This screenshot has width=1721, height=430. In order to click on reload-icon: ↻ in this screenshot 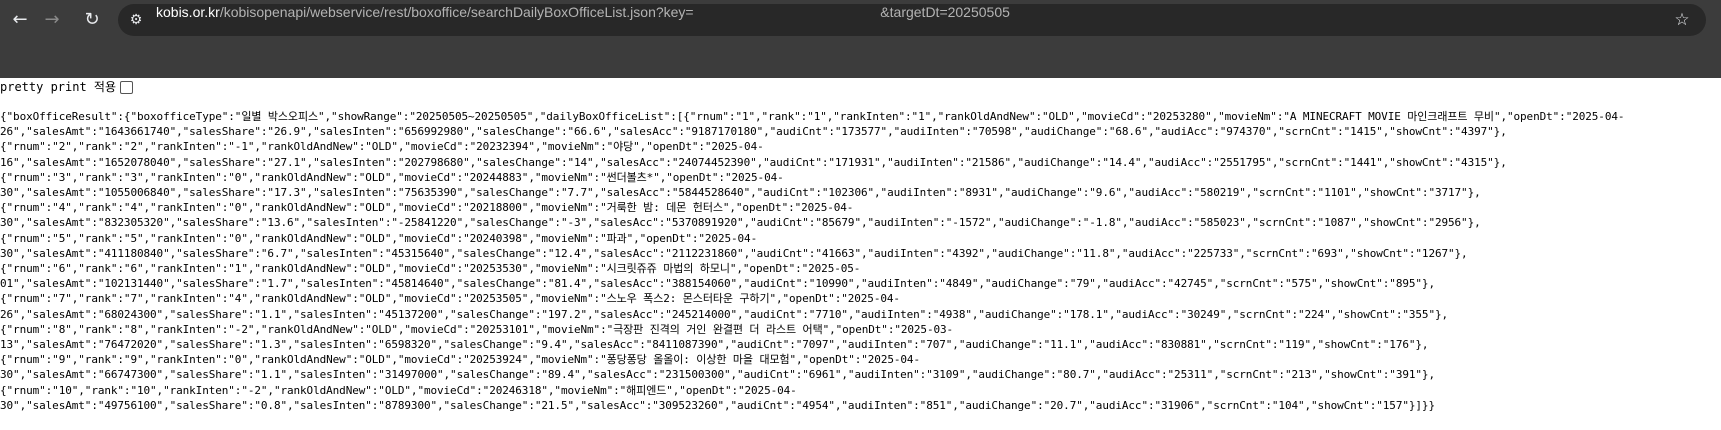, I will do `click(92, 20)`.